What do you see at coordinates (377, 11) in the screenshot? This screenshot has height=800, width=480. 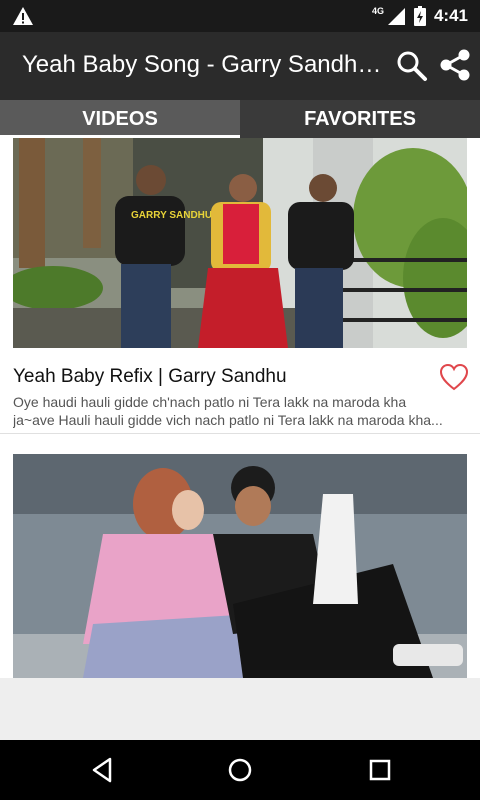 I see `network-type: 4G` at bounding box center [377, 11].